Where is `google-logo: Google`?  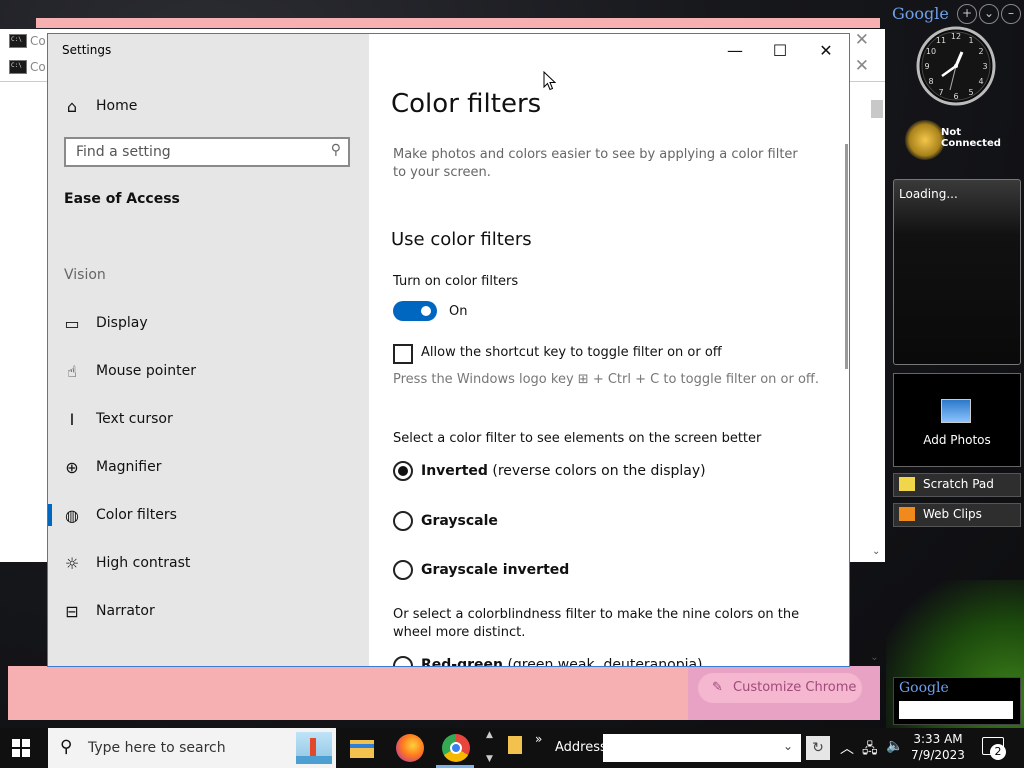 google-logo: Google is located at coordinates (920, 13).